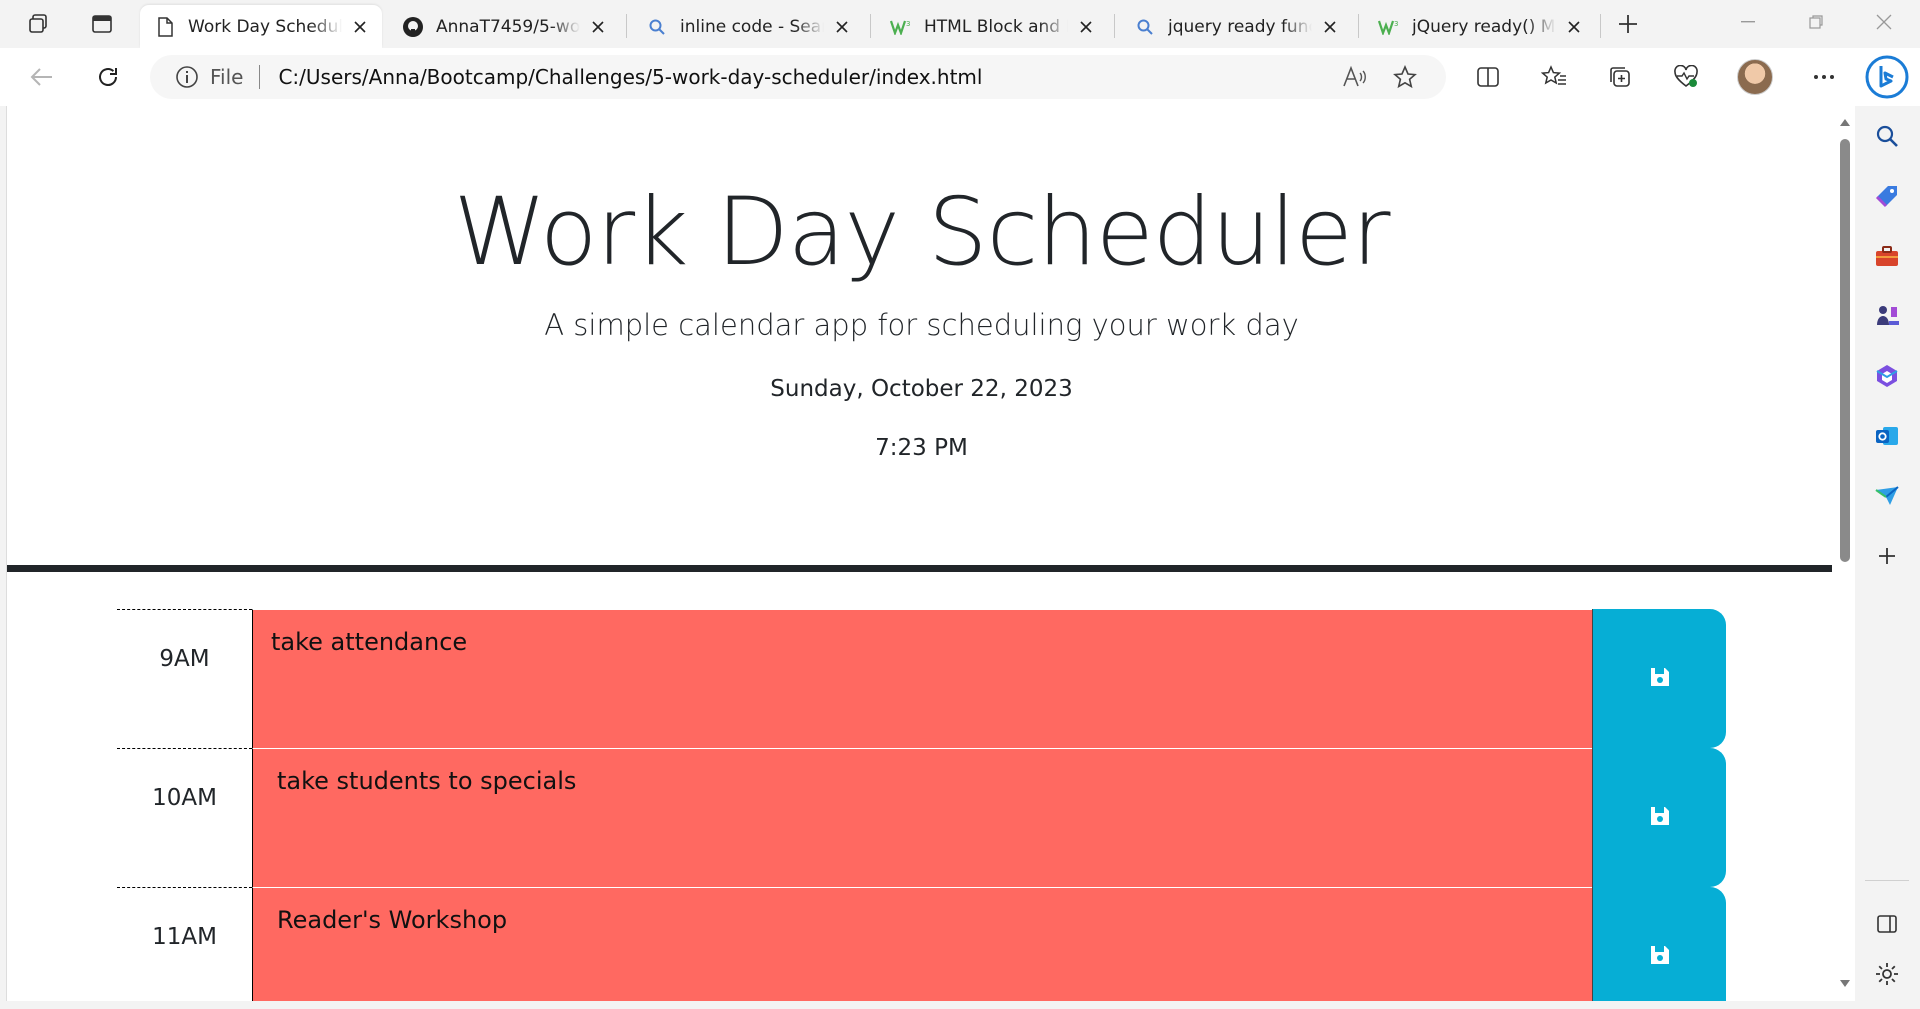 This screenshot has width=1920, height=1009. I want to click on favorite-star-icon, so click(1405, 77).